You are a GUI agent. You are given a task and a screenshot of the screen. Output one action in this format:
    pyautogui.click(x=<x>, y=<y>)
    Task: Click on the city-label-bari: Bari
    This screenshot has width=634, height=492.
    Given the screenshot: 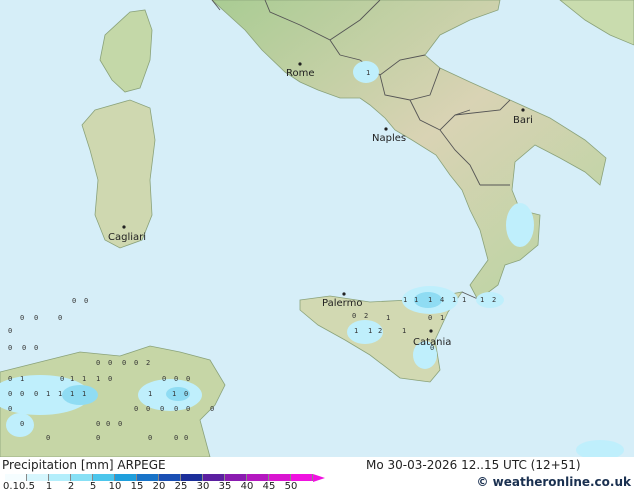 What is the action you would take?
    pyautogui.click(x=523, y=120)
    